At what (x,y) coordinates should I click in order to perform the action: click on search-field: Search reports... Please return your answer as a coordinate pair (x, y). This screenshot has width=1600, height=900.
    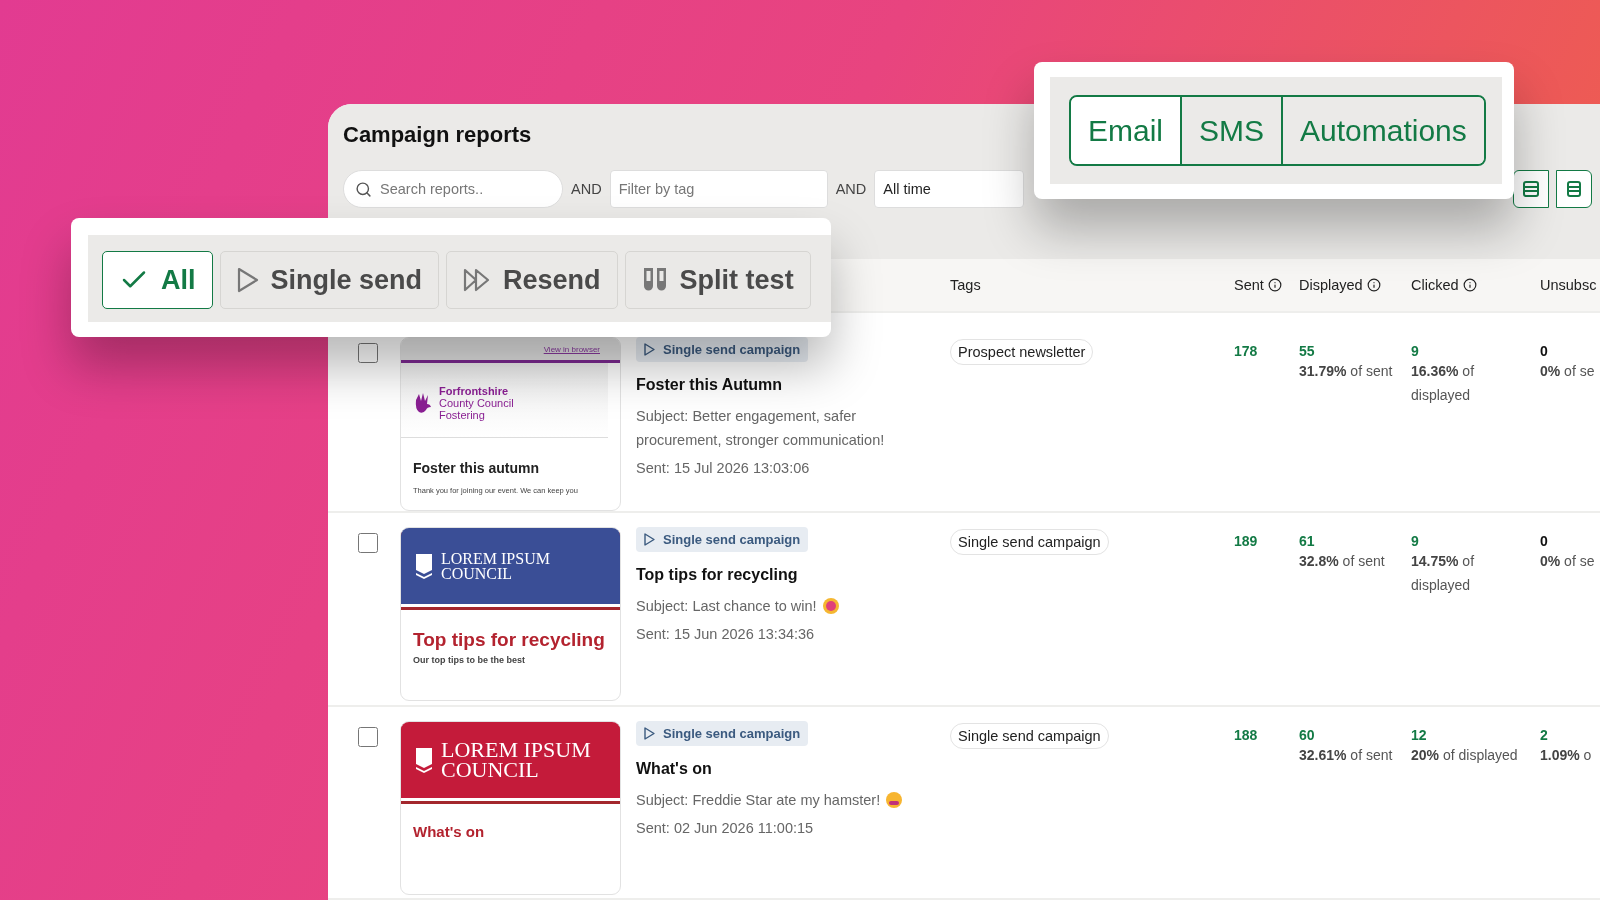
    Looking at the image, I should click on (453, 189).